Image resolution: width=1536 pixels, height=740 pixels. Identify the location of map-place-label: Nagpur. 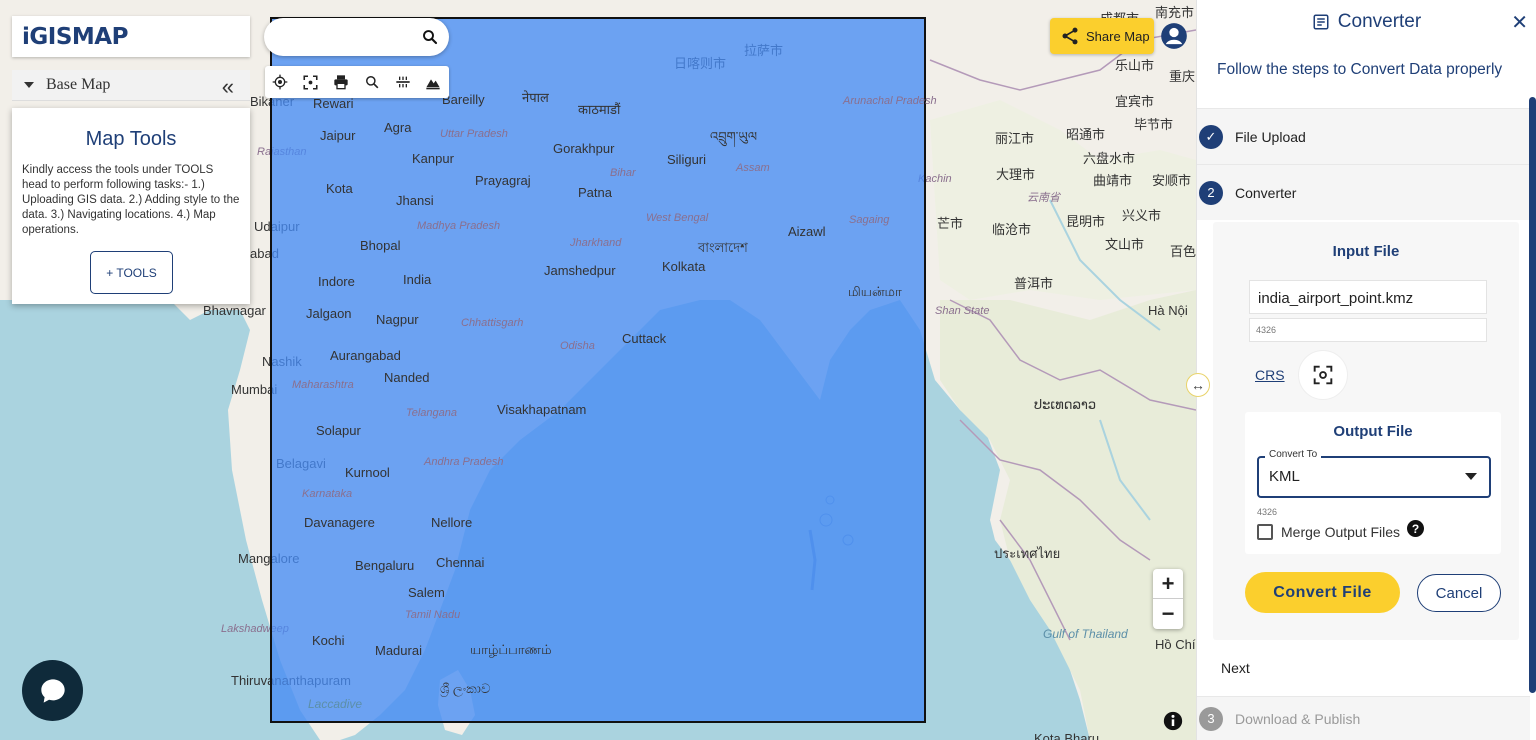
(397, 319).